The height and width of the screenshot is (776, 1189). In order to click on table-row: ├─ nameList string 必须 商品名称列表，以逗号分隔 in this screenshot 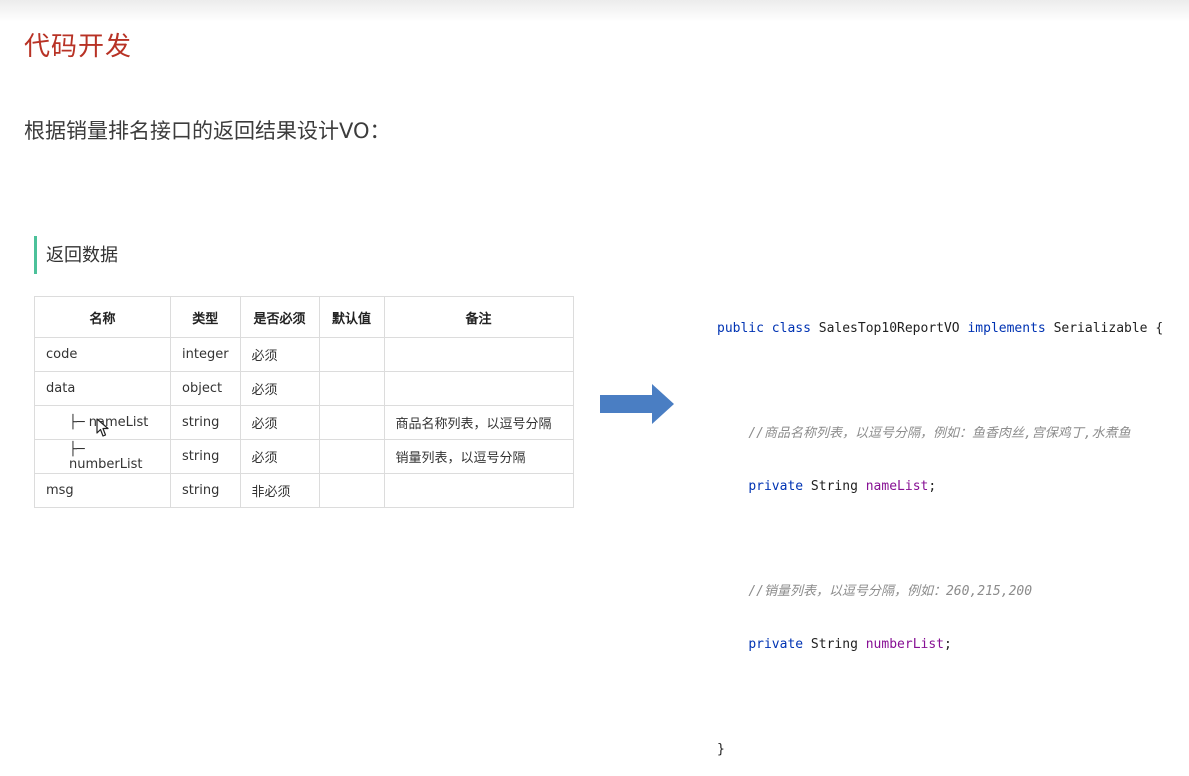, I will do `click(304, 422)`.